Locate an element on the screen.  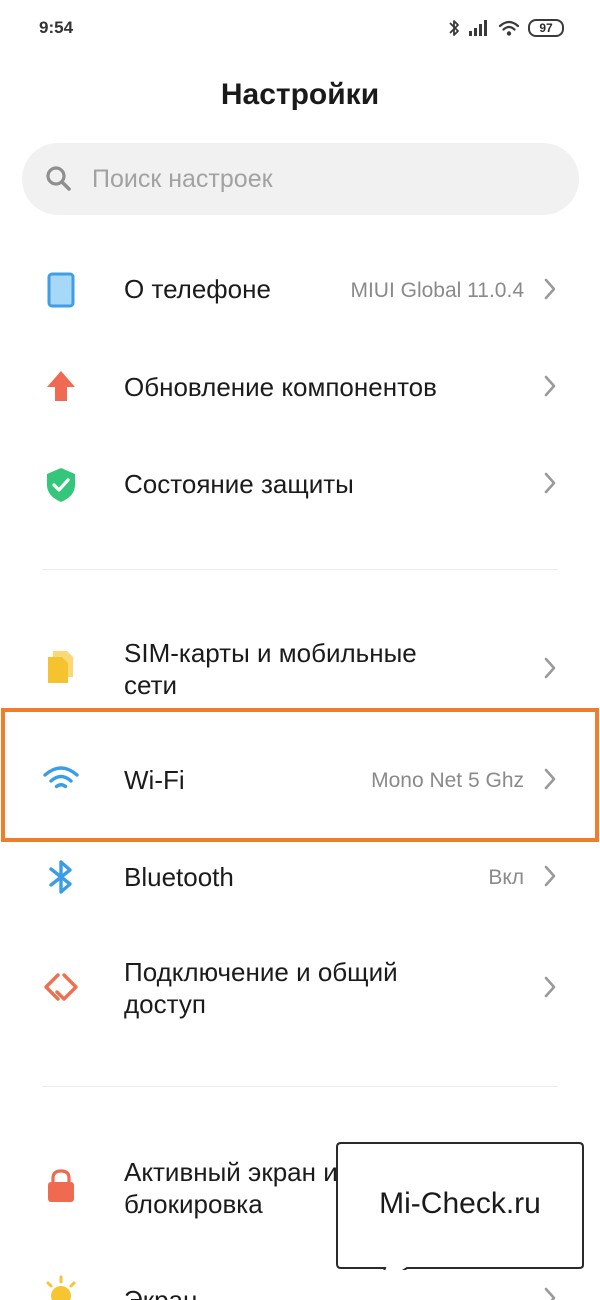
settings-item-bluetooth: Bluetooth Вкл is located at coordinates (300, 884).